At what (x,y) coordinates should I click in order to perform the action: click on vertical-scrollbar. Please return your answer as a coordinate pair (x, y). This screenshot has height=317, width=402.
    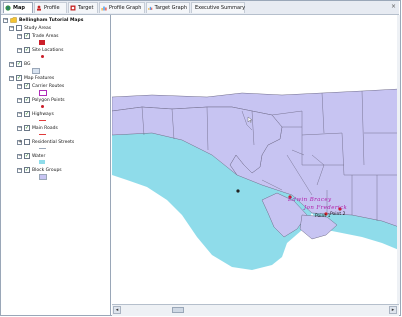
    Looking at the image, I should click on (398, 159).